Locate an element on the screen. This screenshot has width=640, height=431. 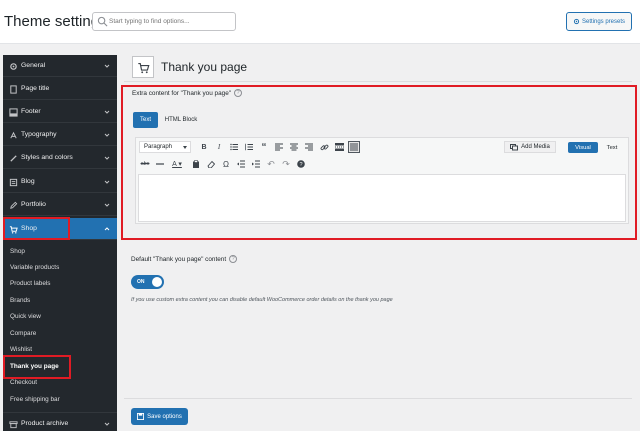
save-icon is located at coordinates (141, 416).